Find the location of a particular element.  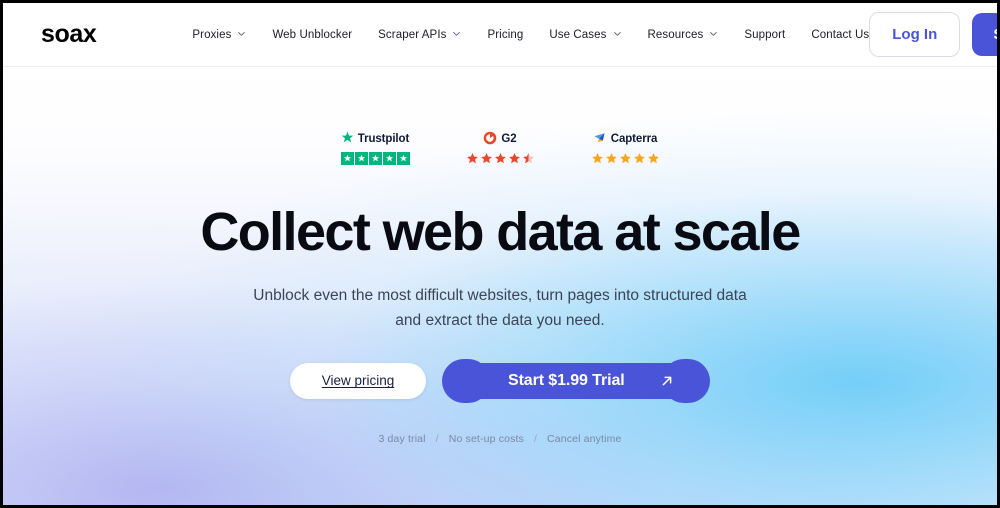

trustpilot-rating-stars is located at coordinates (375, 158).